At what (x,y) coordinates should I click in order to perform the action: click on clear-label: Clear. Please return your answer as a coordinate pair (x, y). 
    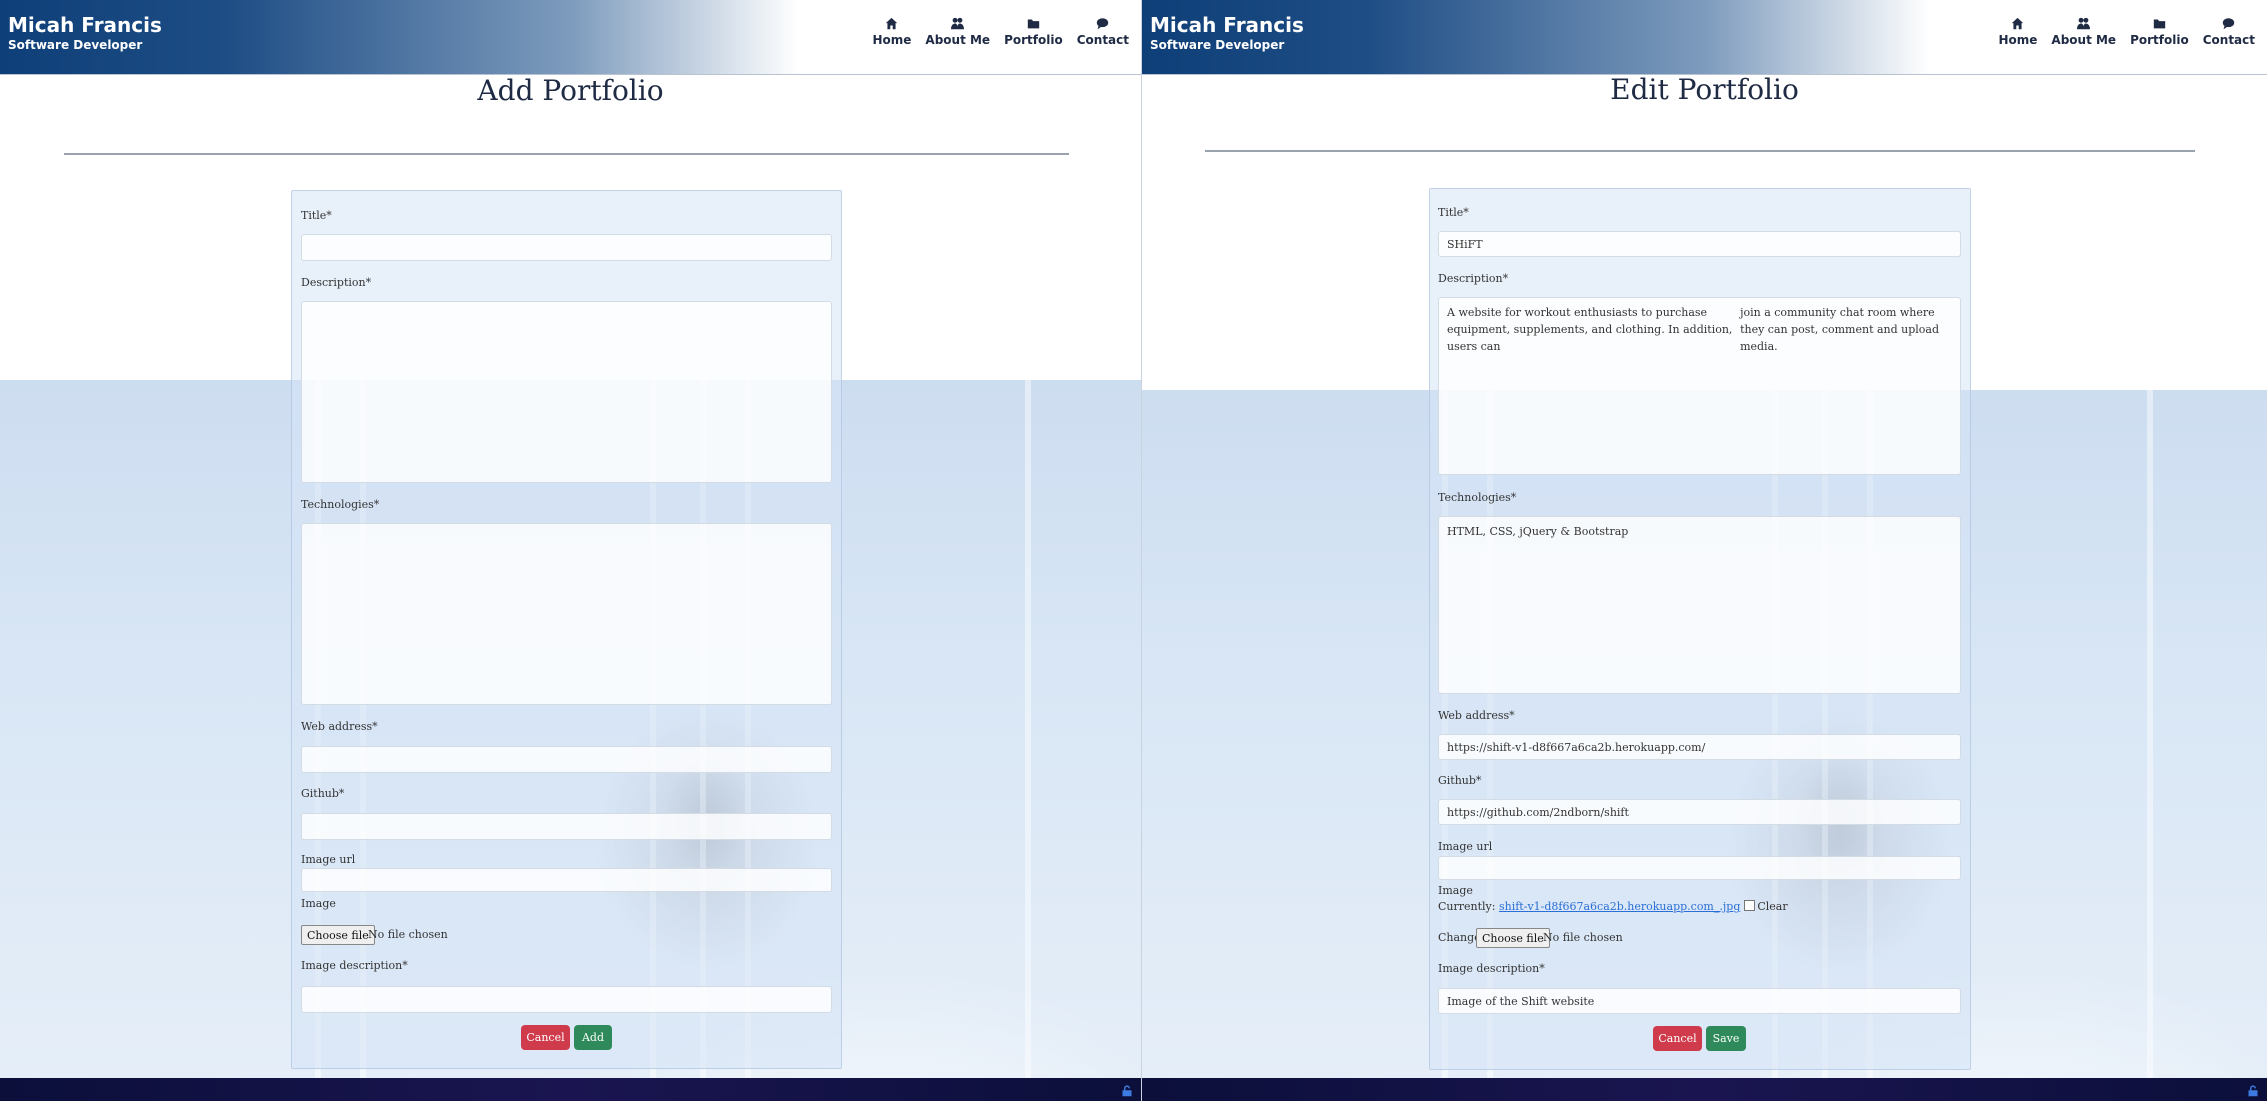
    Looking at the image, I should click on (1772, 906).